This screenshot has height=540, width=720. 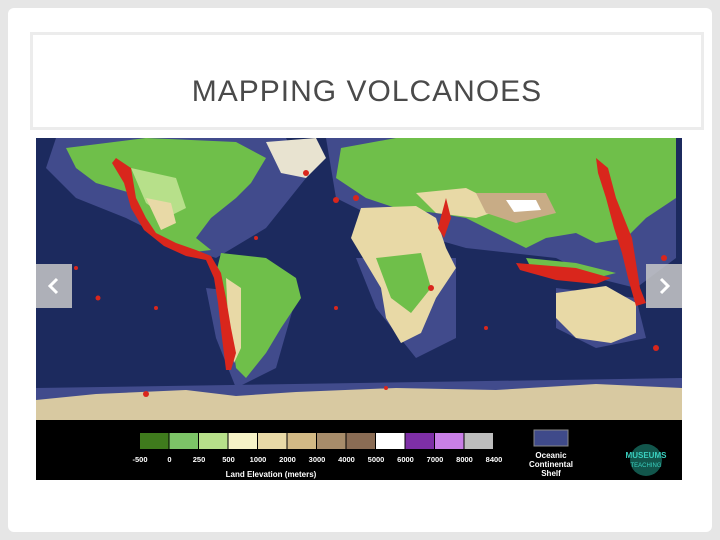 What do you see at coordinates (435, 459) in the screenshot?
I see `legend-tick-label: 7000` at bounding box center [435, 459].